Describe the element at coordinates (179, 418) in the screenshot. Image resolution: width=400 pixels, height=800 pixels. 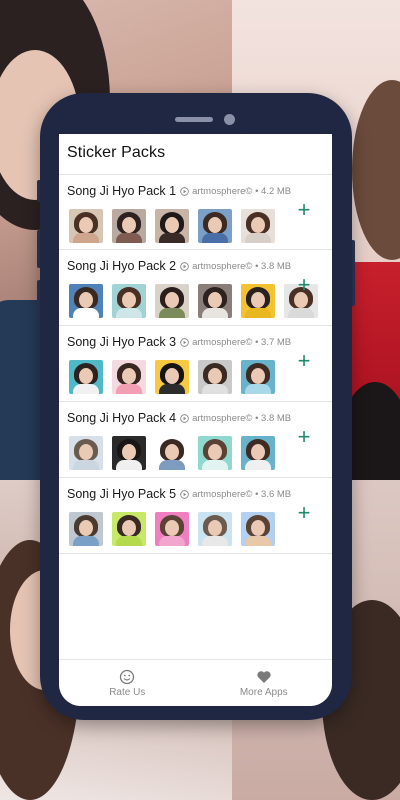
I see `pack-header: Song Ji Hyo Pack 4 artmosphere© • 3.8 MB` at that location.